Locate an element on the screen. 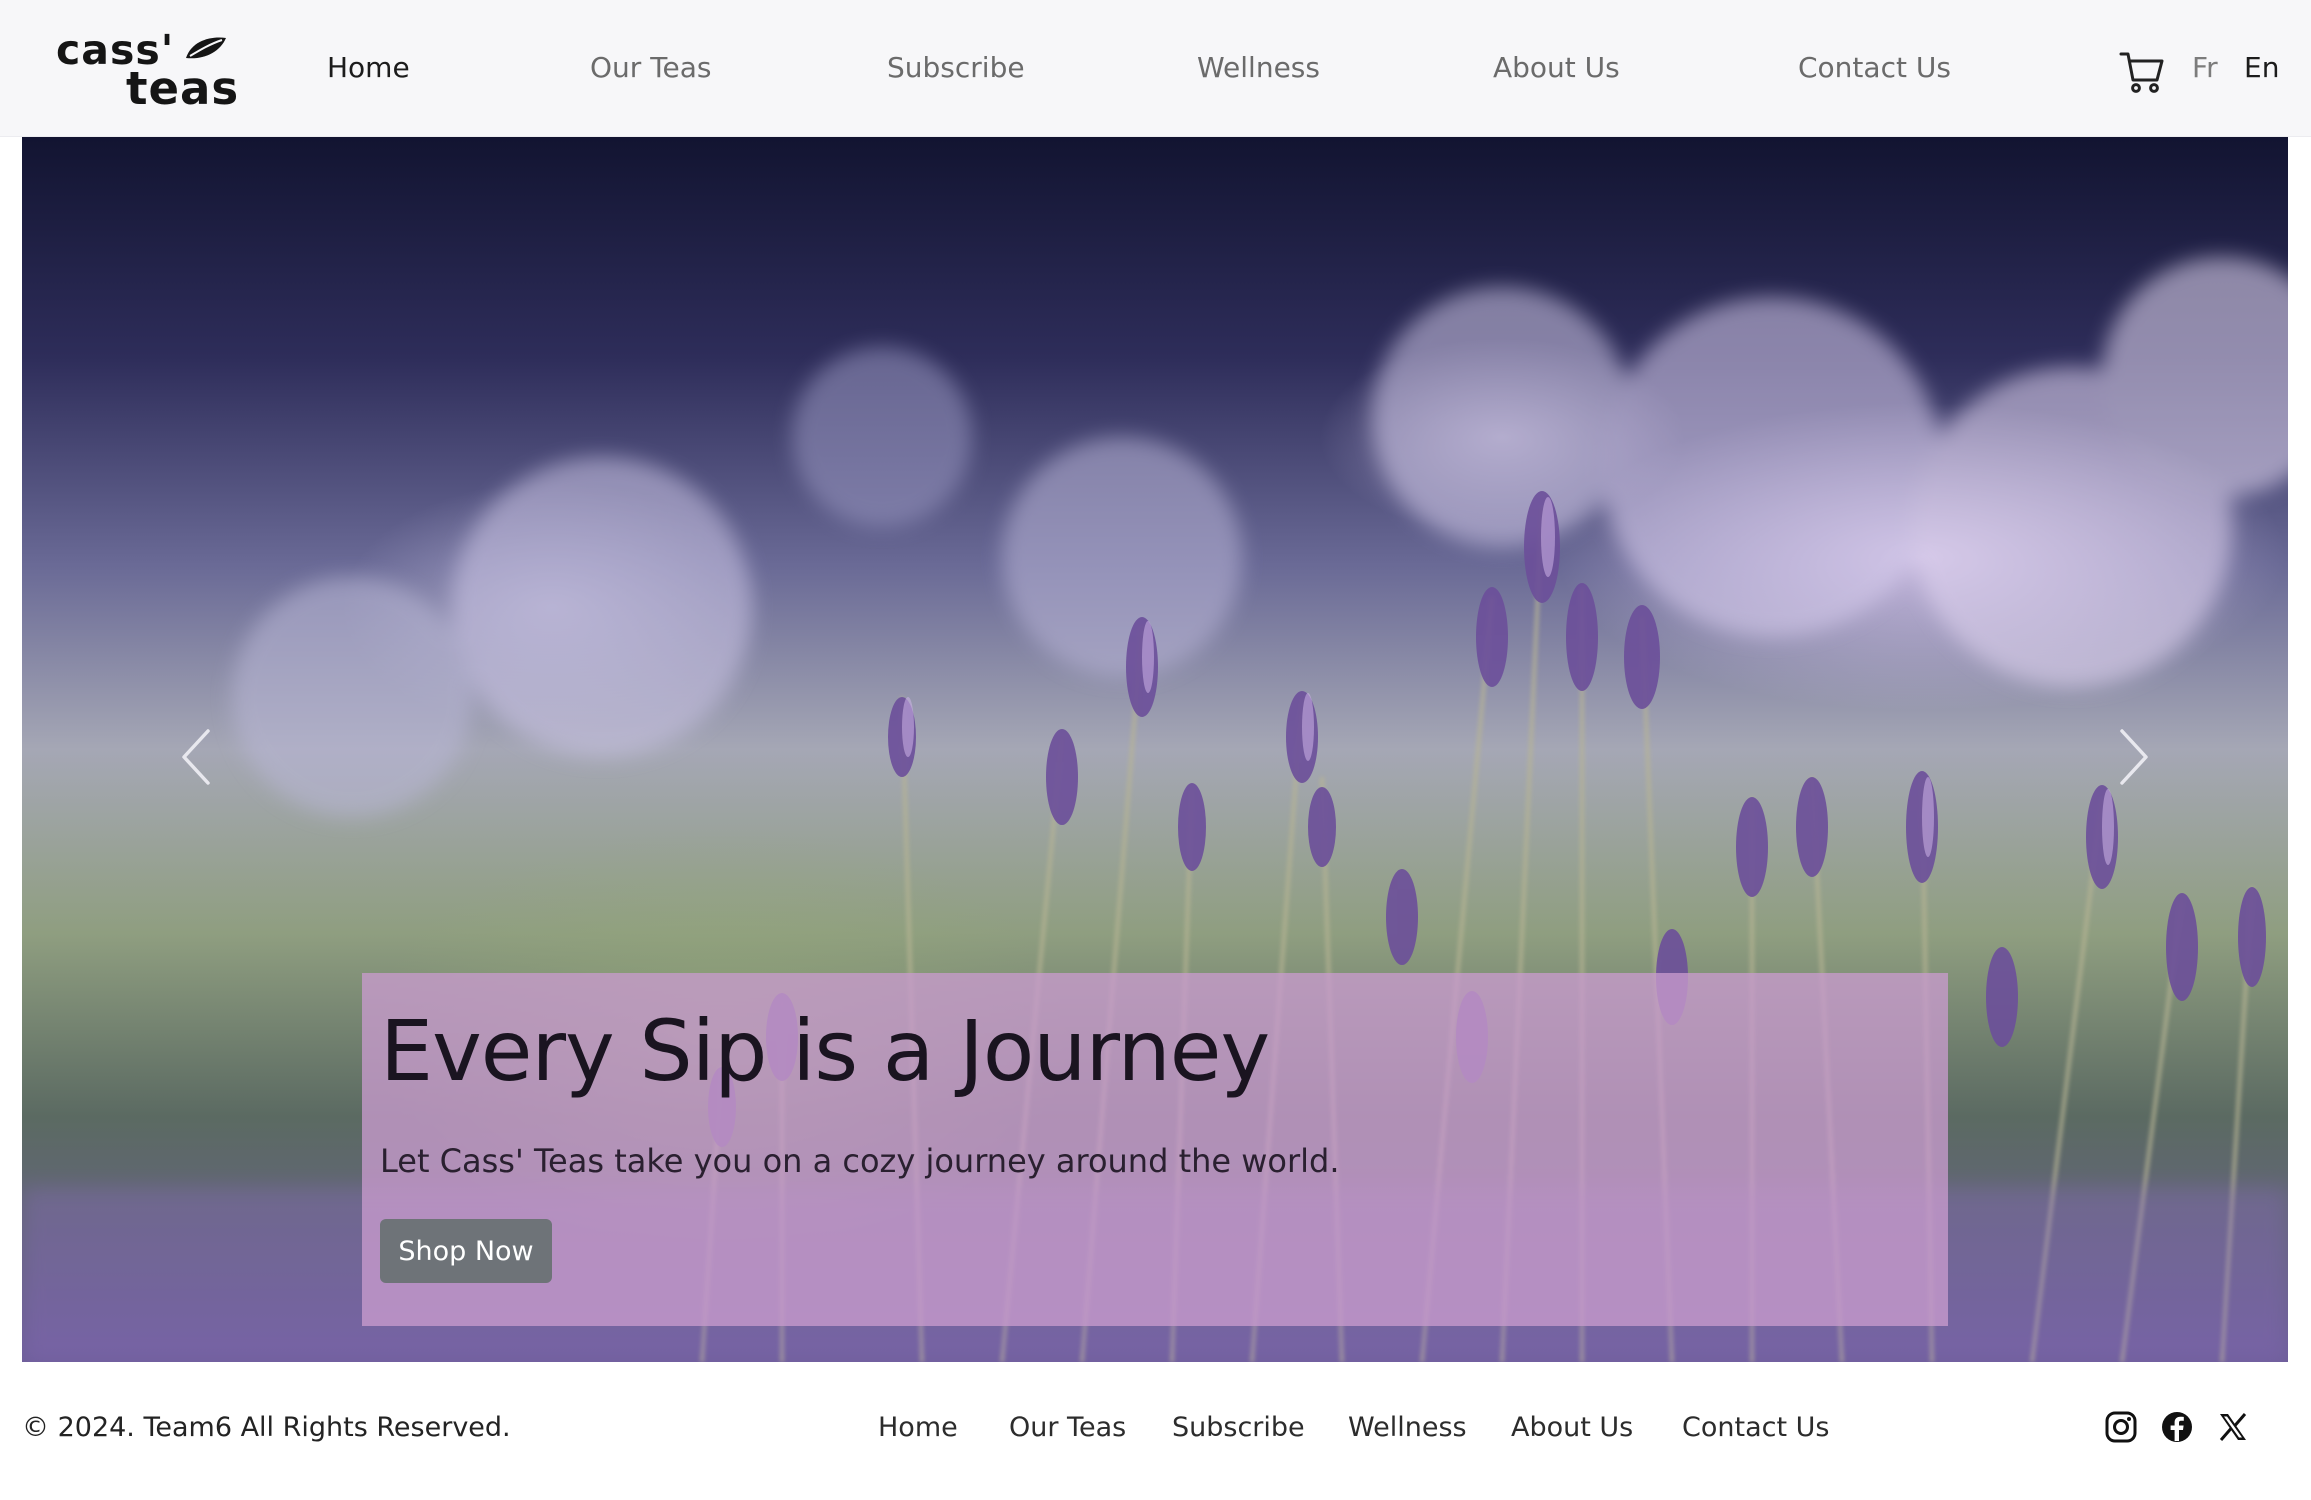 This screenshot has height=1500, width=2311. language-en-link: En is located at coordinates (2261, 68).